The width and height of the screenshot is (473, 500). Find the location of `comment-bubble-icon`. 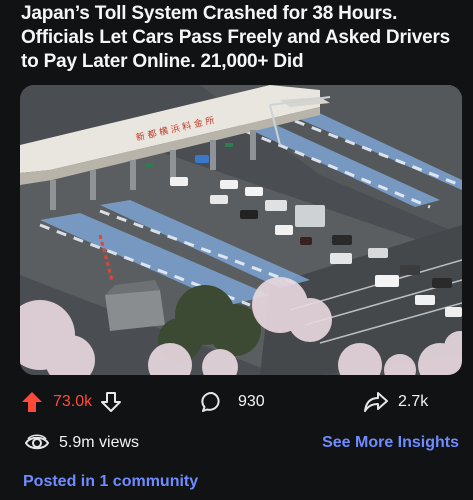

comment-bubble-icon is located at coordinates (210, 402).